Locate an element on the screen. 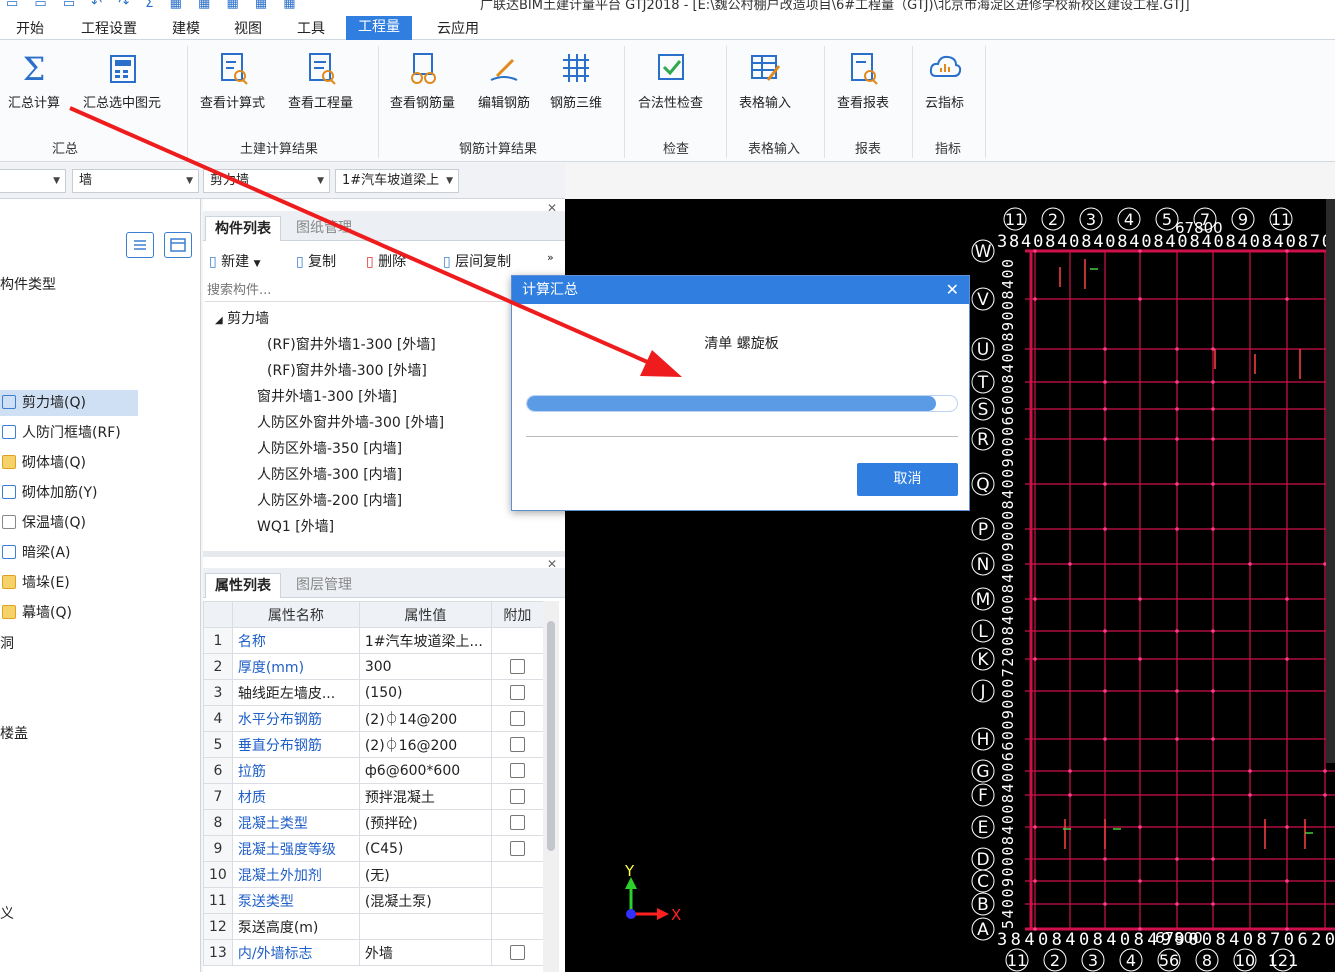 The width and height of the screenshot is (1335, 972). tree-item: 人防区外墙-200 [内墙] is located at coordinates (329, 500).